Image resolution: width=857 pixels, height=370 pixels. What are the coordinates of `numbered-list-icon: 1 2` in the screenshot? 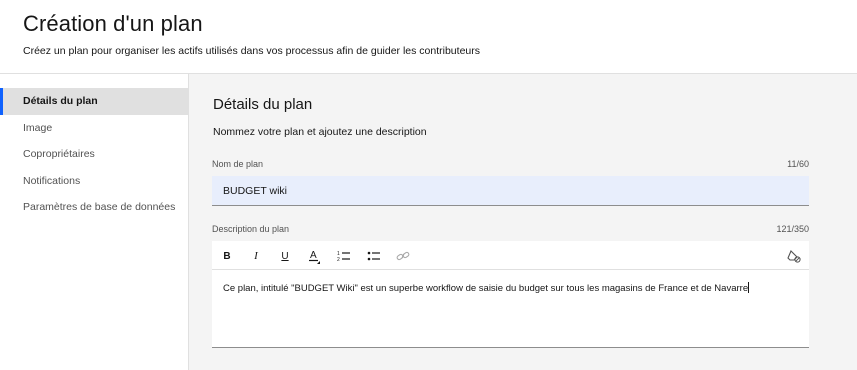 It's located at (344, 256).